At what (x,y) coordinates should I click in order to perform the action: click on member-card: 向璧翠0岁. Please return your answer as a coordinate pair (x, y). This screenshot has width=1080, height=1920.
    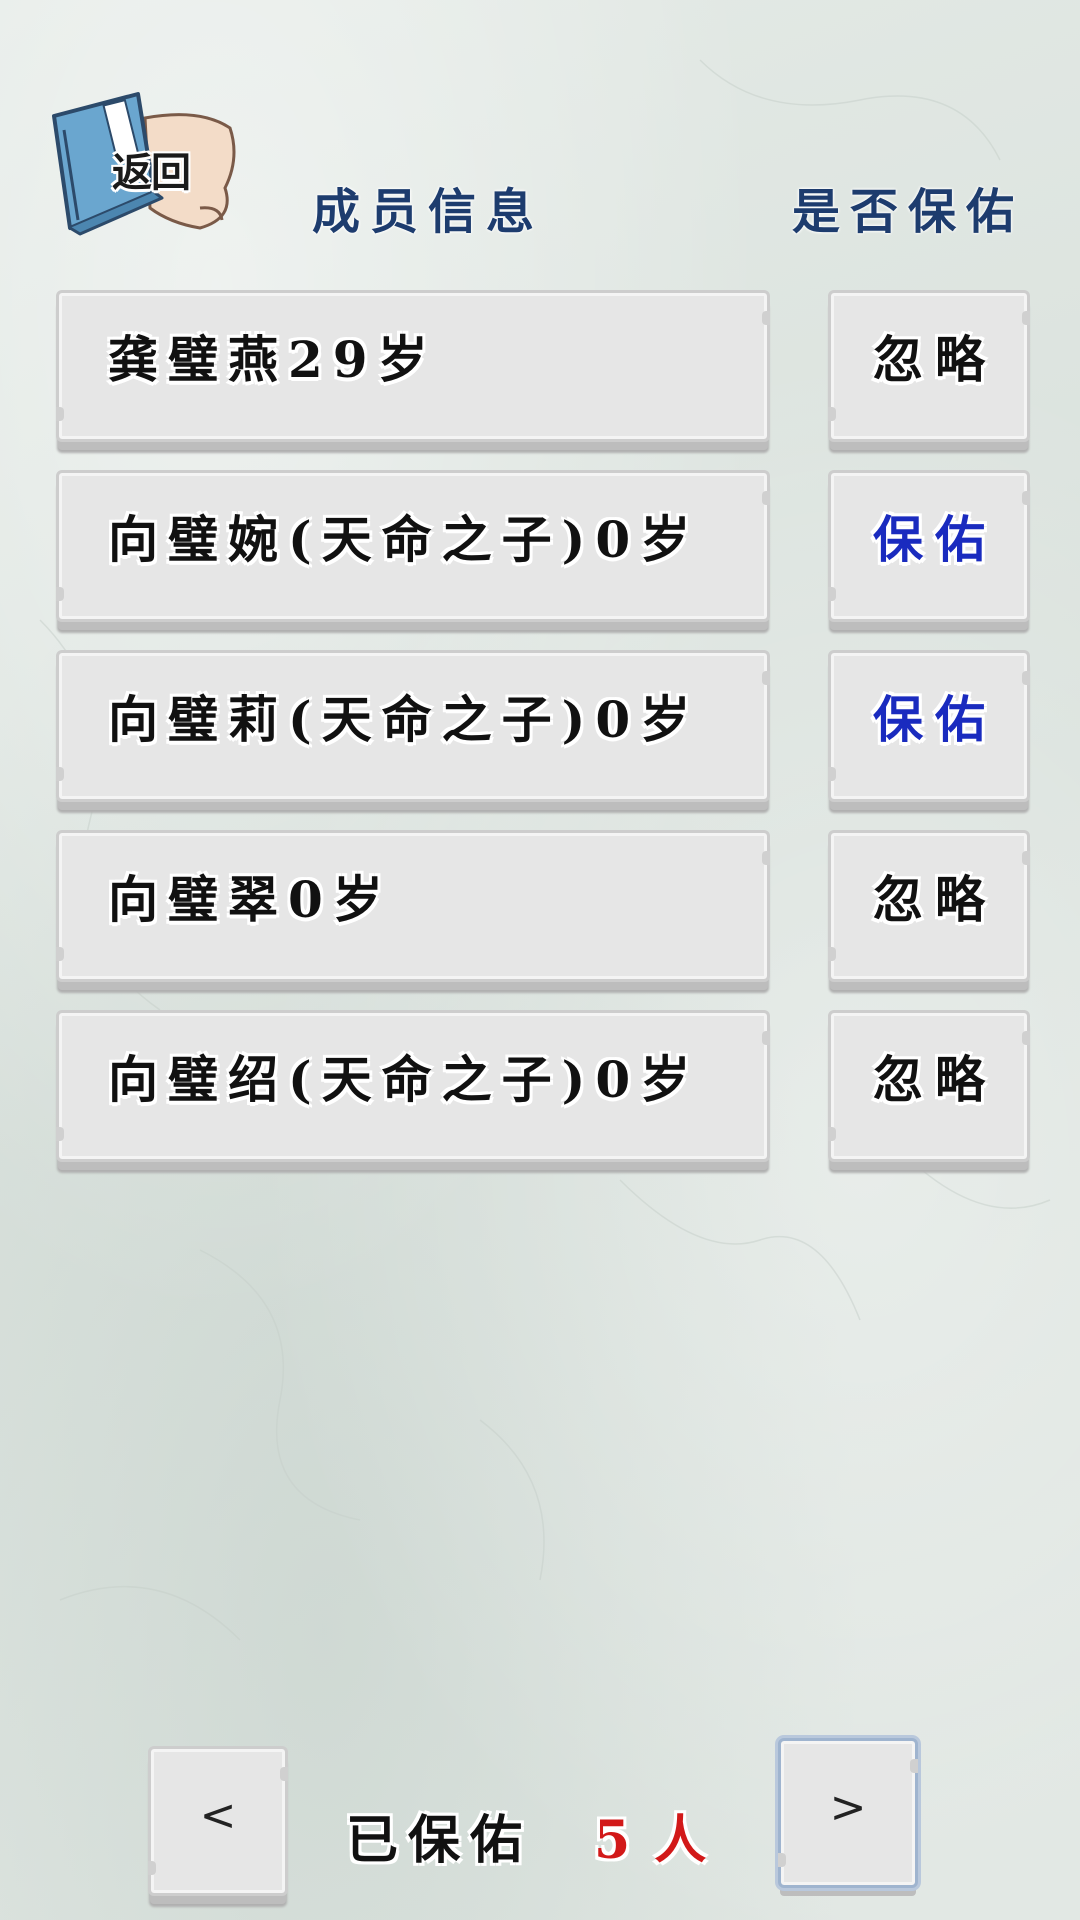
    Looking at the image, I should click on (413, 906).